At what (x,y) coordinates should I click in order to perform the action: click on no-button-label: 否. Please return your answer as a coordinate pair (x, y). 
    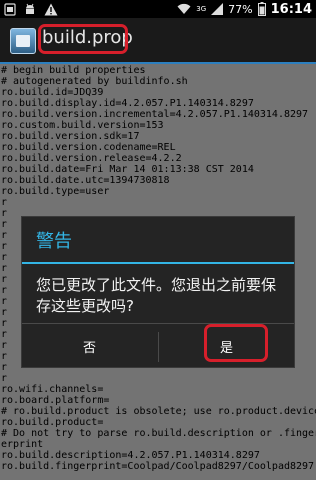
    Looking at the image, I should click on (89, 348).